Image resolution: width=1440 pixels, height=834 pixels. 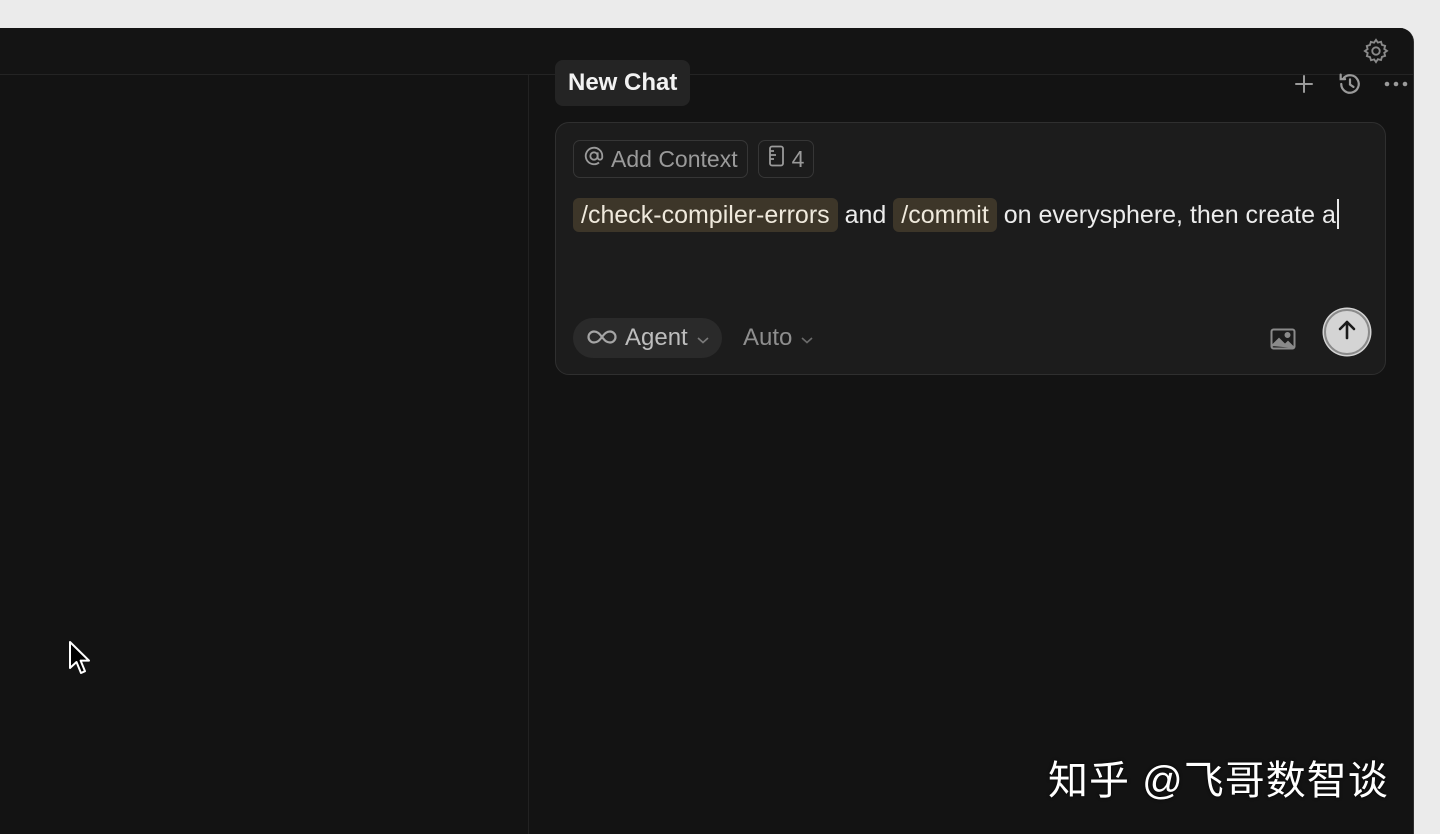 I want to click on composer-toolbar: Agent Auto, so click(x=971, y=333).